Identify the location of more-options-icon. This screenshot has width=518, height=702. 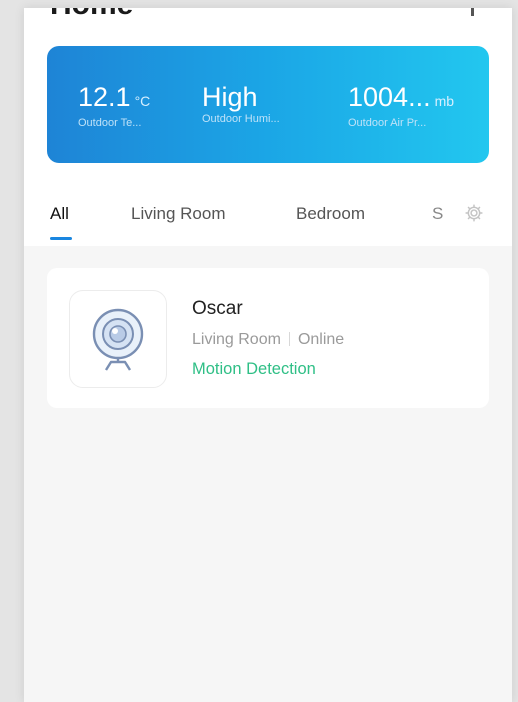
(472, 12).